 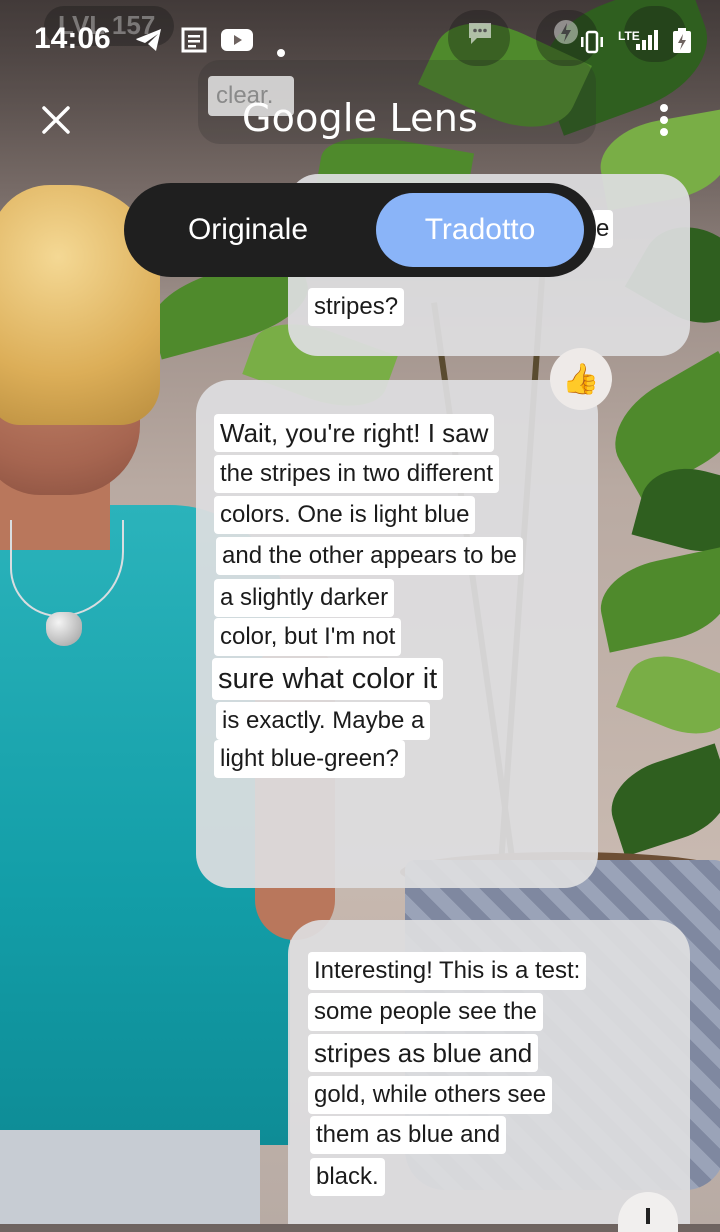 What do you see at coordinates (72, 38) in the screenshot?
I see `status-time: 14:06` at bounding box center [72, 38].